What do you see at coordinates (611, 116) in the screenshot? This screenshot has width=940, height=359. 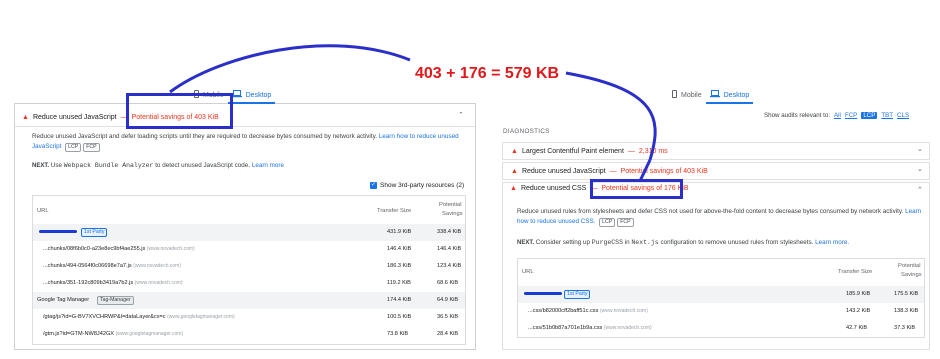 I see `right-connector-line` at bounding box center [611, 116].